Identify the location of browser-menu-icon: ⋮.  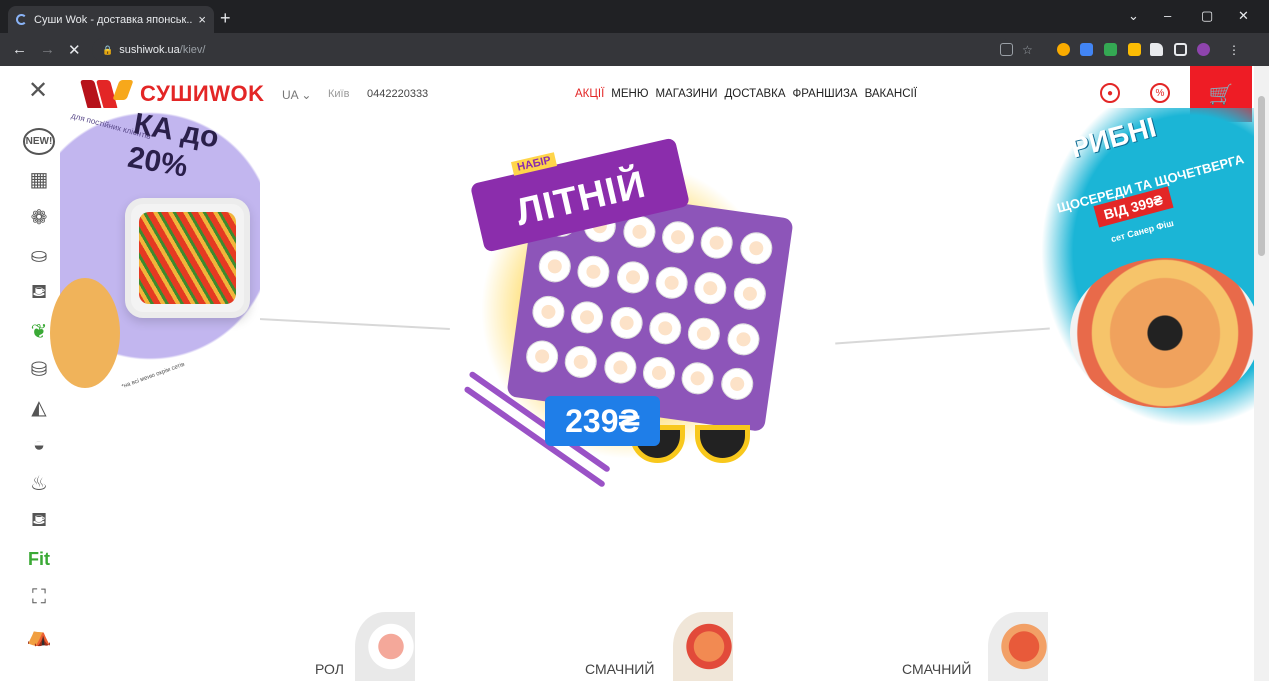
(1234, 50).